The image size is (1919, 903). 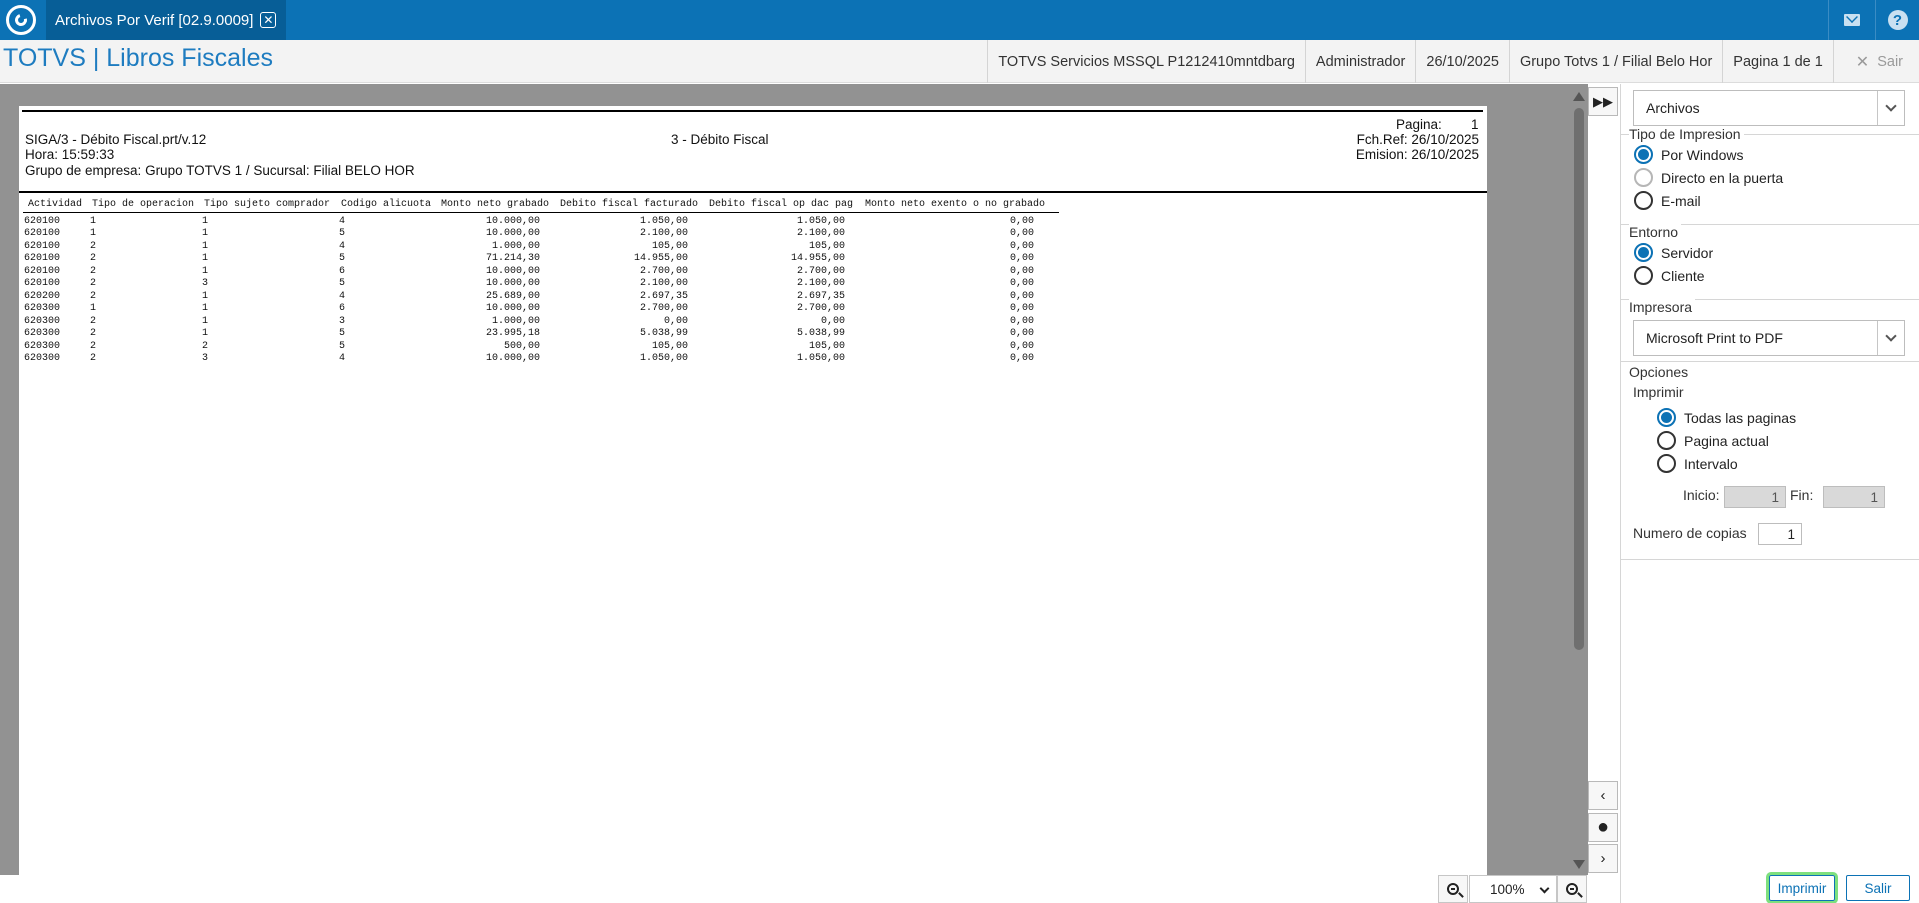 What do you see at coordinates (42, 296) in the screenshot?
I see `table-cell: 620200` at bounding box center [42, 296].